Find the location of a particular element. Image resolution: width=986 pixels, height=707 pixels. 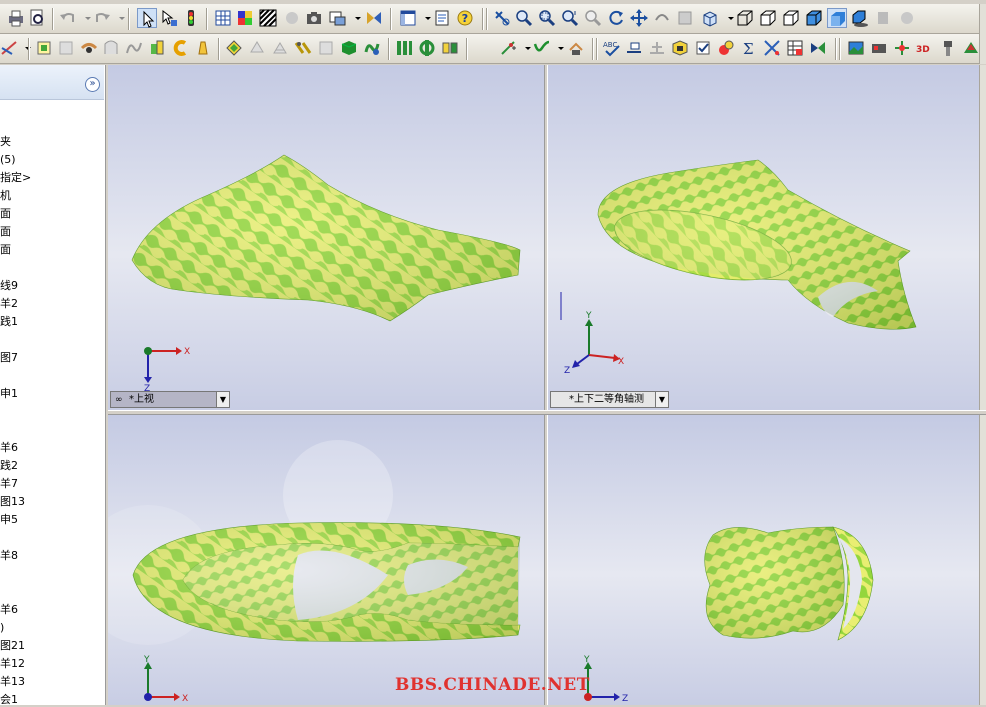

lofted-surface-icon is located at coordinates (111, 48).